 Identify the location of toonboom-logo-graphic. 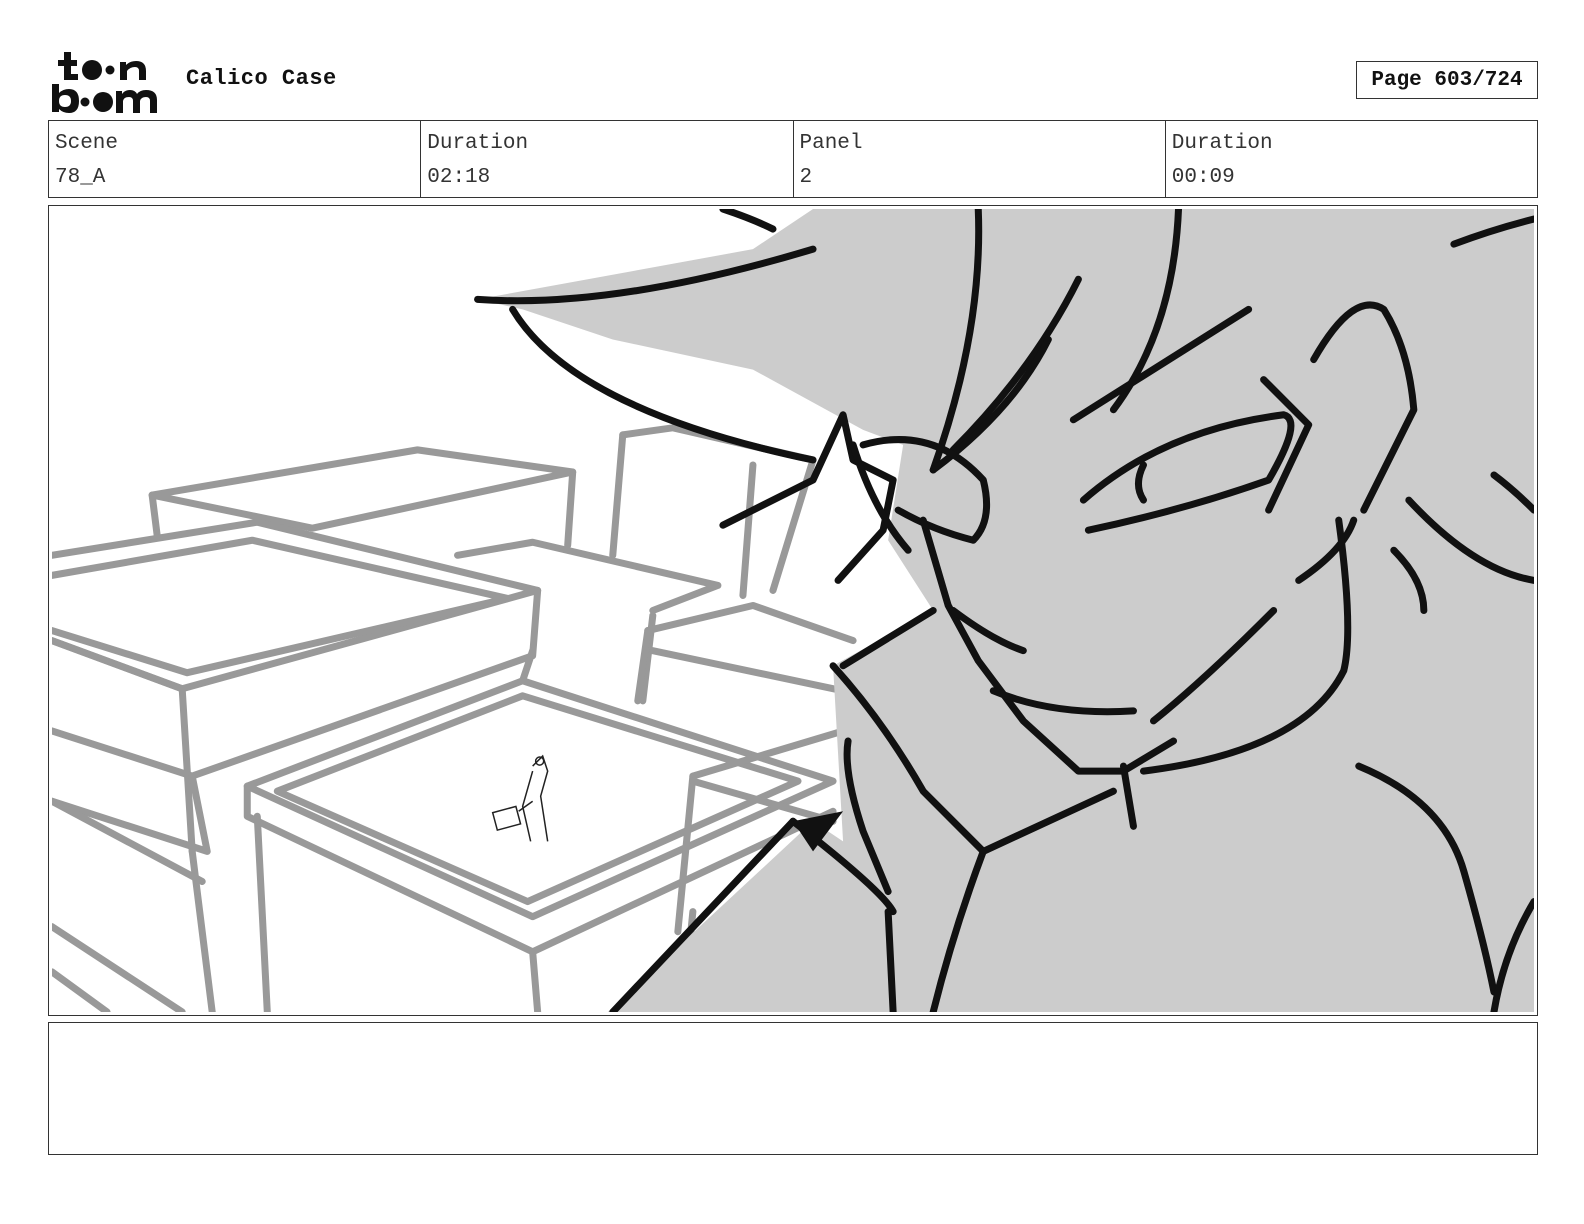
(104, 82).